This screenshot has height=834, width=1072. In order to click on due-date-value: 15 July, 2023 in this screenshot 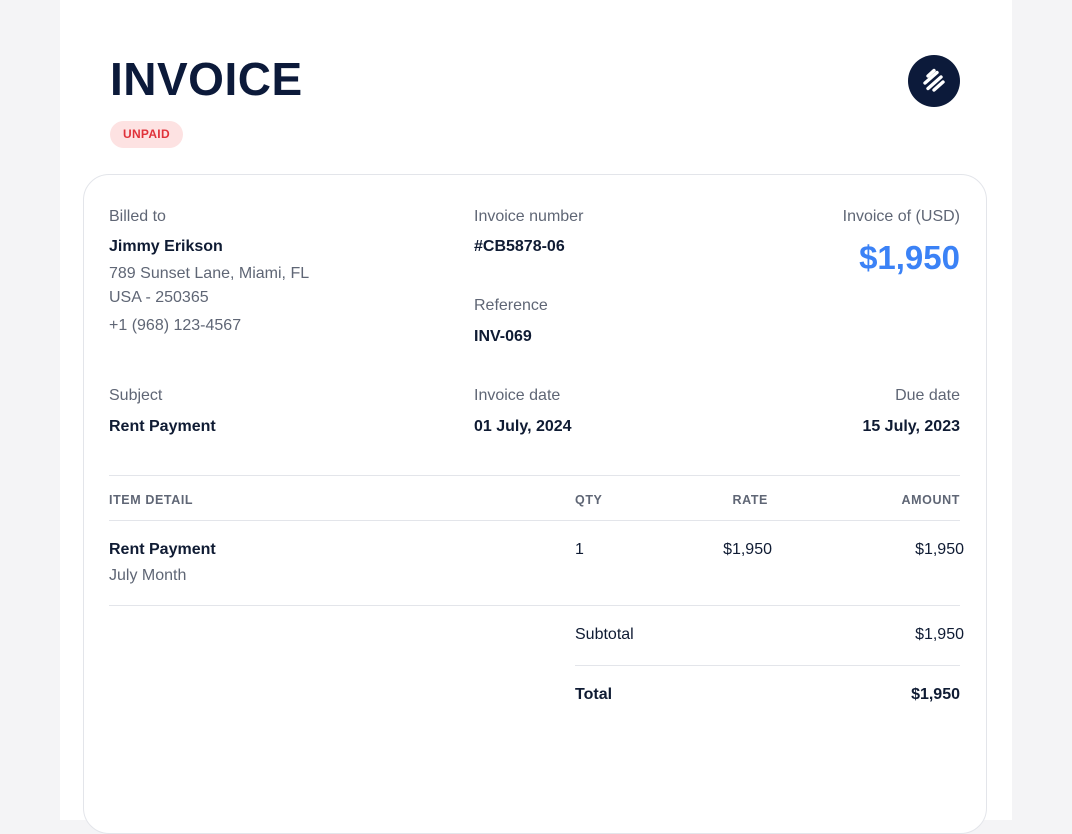, I will do `click(911, 426)`.